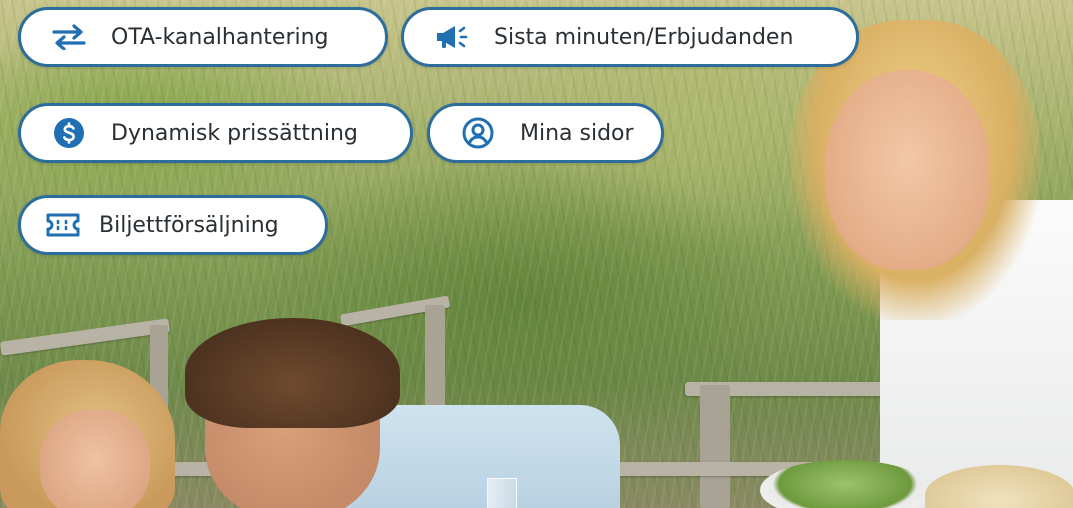  I want to click on feature-pill-my-pages: Mina sidor, so click(545, 133).